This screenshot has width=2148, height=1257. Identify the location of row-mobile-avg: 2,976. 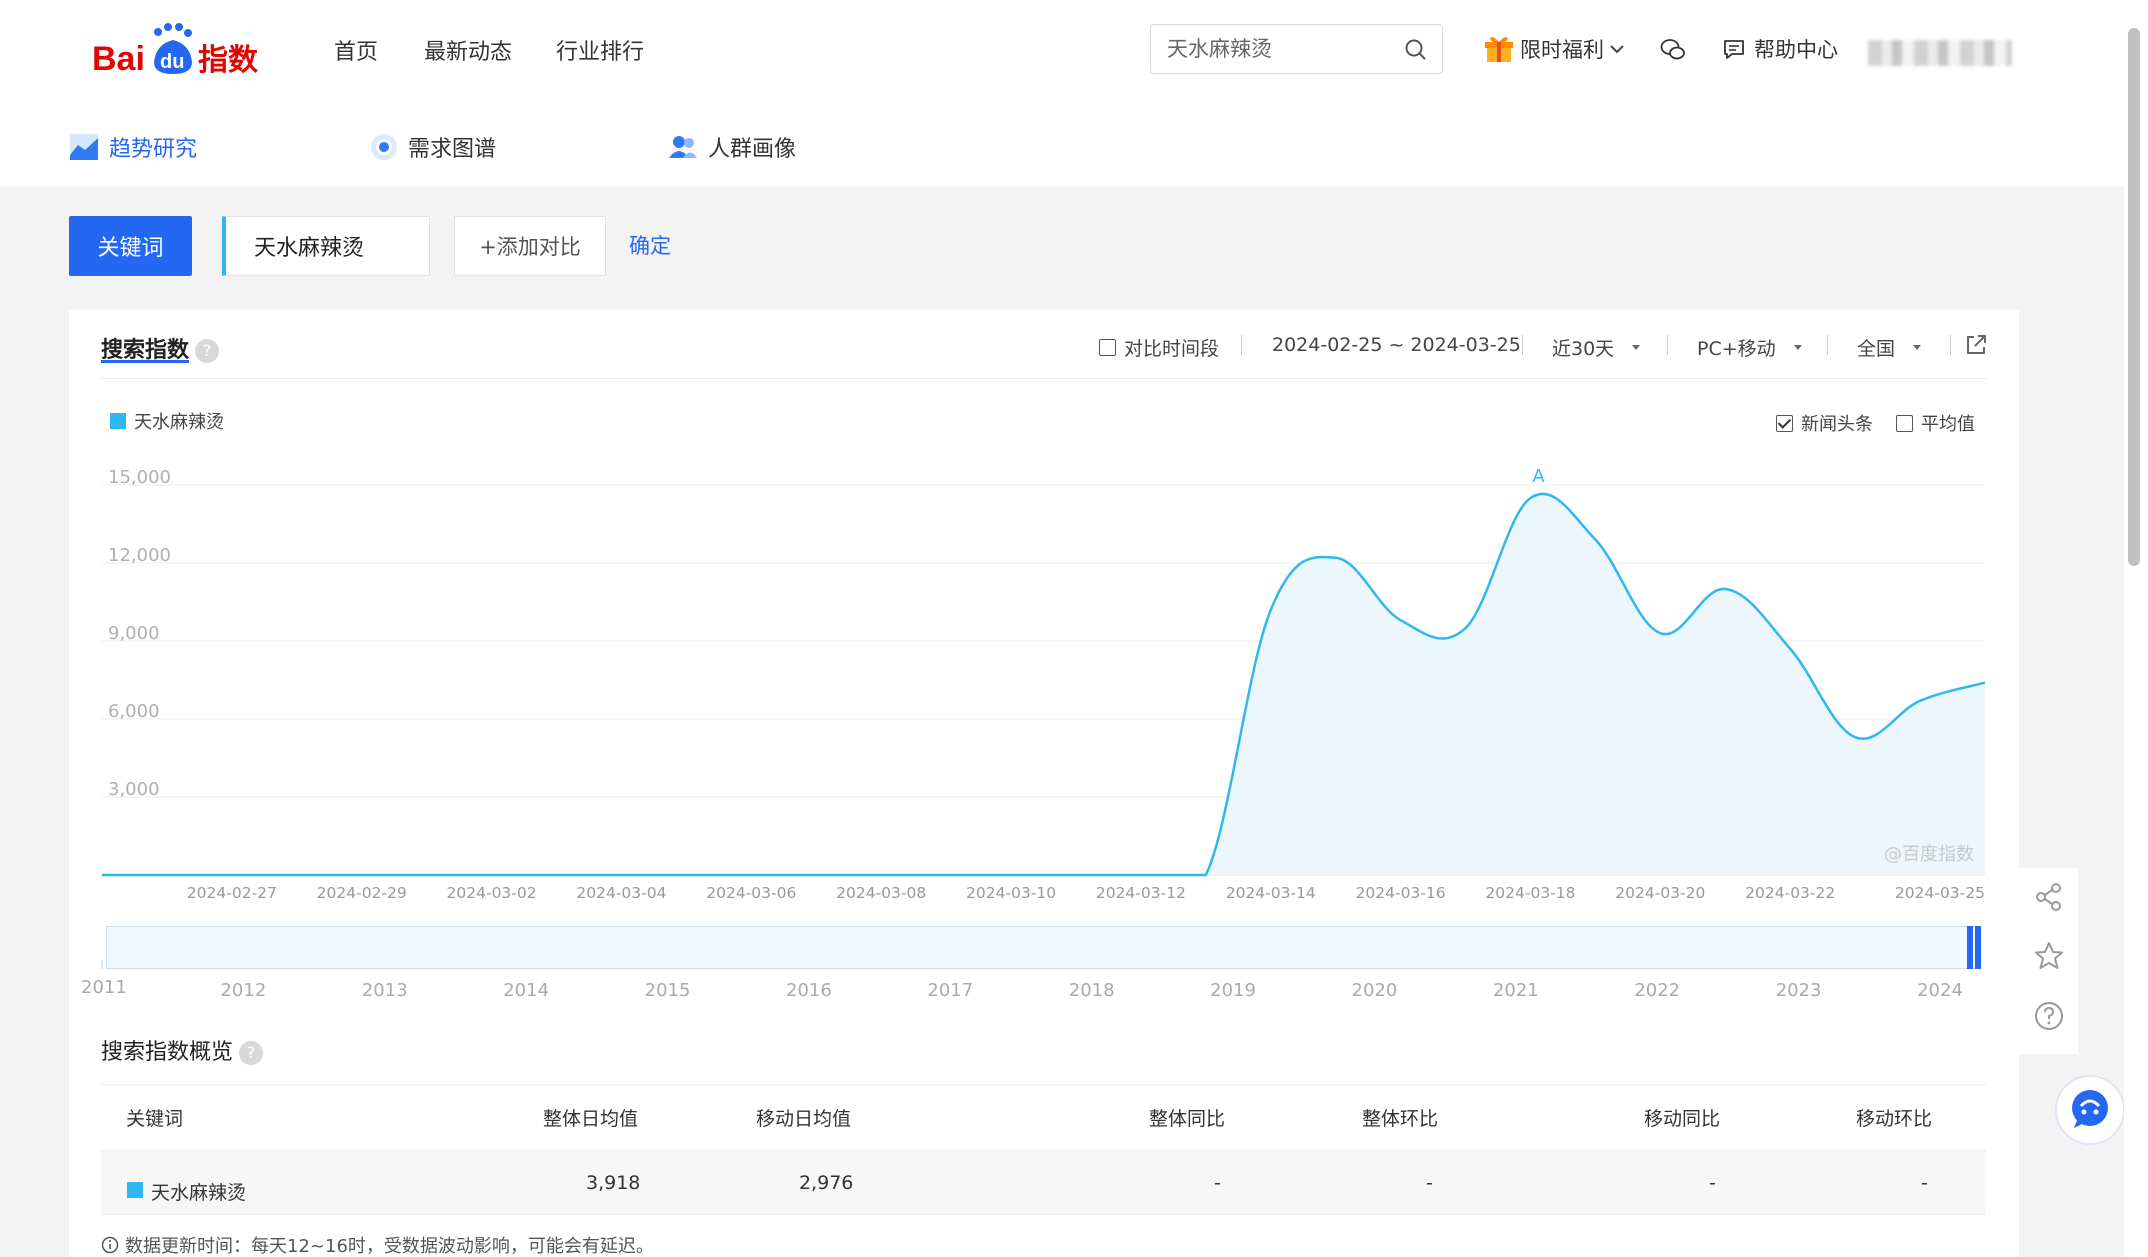
(826, 1183).